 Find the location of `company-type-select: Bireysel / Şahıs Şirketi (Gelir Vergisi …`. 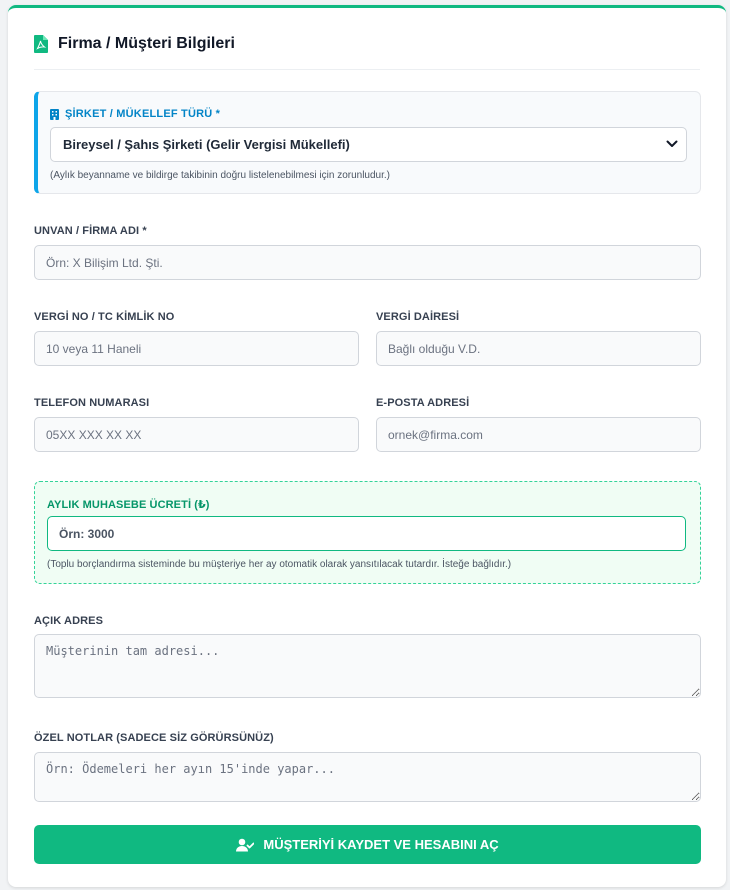

company-type-select: Bireysel / Şahıs Şirketi (Gelir Vergisi … is located at coordinates (368, 144).